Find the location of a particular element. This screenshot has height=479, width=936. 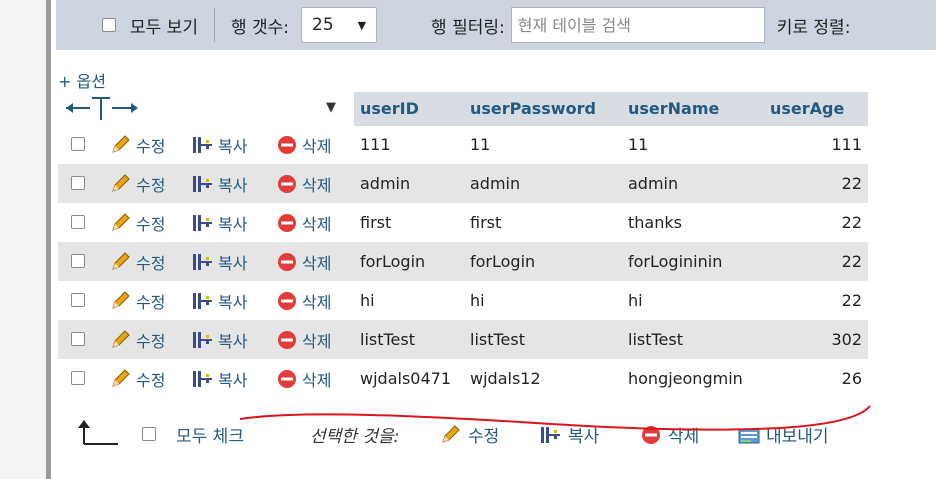

column-header-username: userName is located at coordinates (693, 109).